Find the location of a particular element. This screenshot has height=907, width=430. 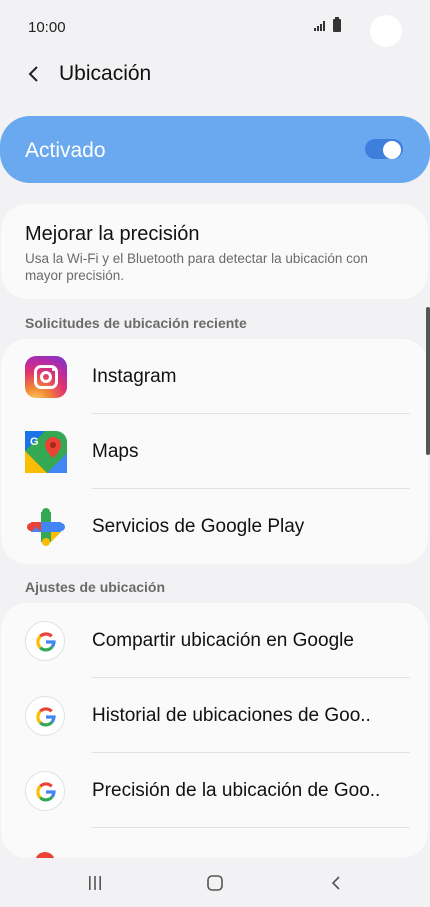

list-item-maps: G Maps is located at coordinates (214, 451).